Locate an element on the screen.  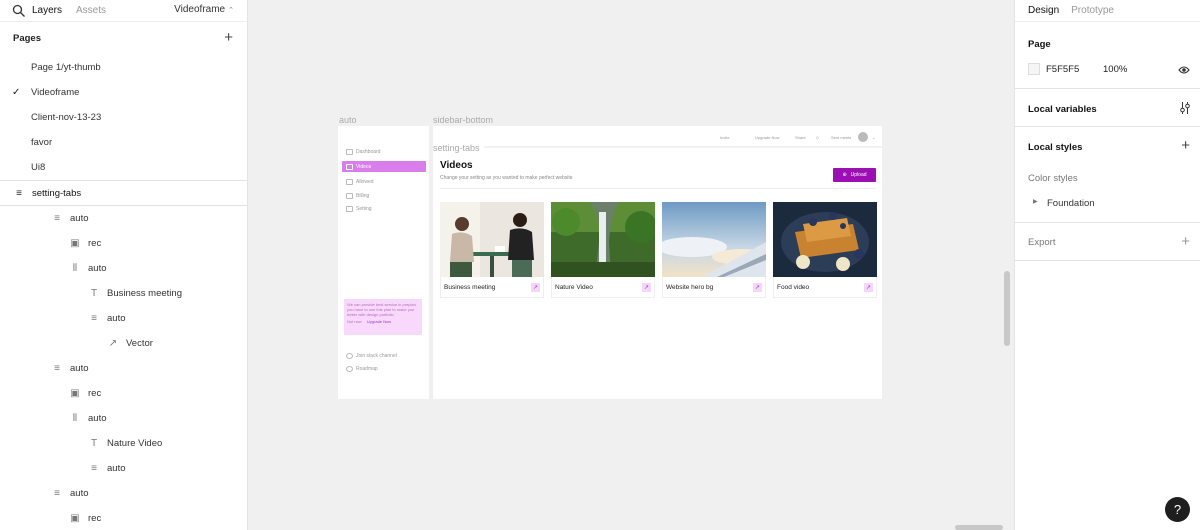
page-item: ✓ Videoframe is located at coordinates (123, 92).